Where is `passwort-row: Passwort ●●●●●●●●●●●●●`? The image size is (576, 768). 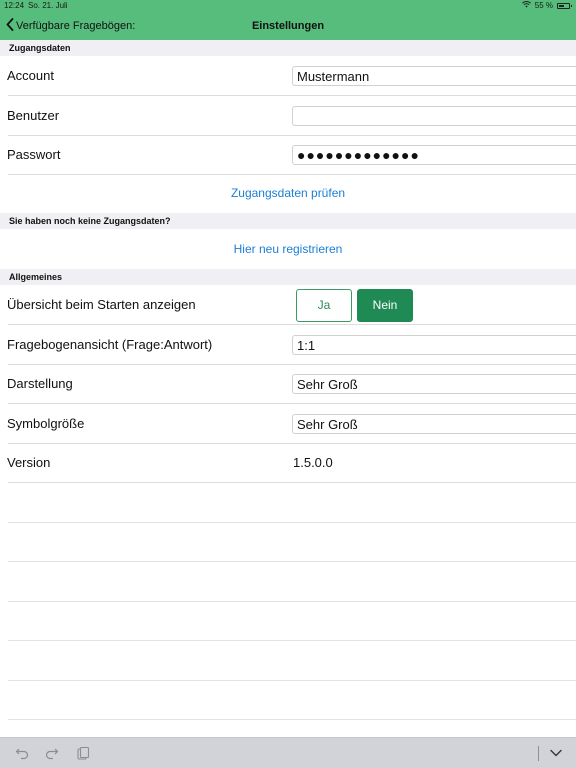
passwort-row: Passwort ●●●●●●●●●●●●● is located at coordinates (288, 155).